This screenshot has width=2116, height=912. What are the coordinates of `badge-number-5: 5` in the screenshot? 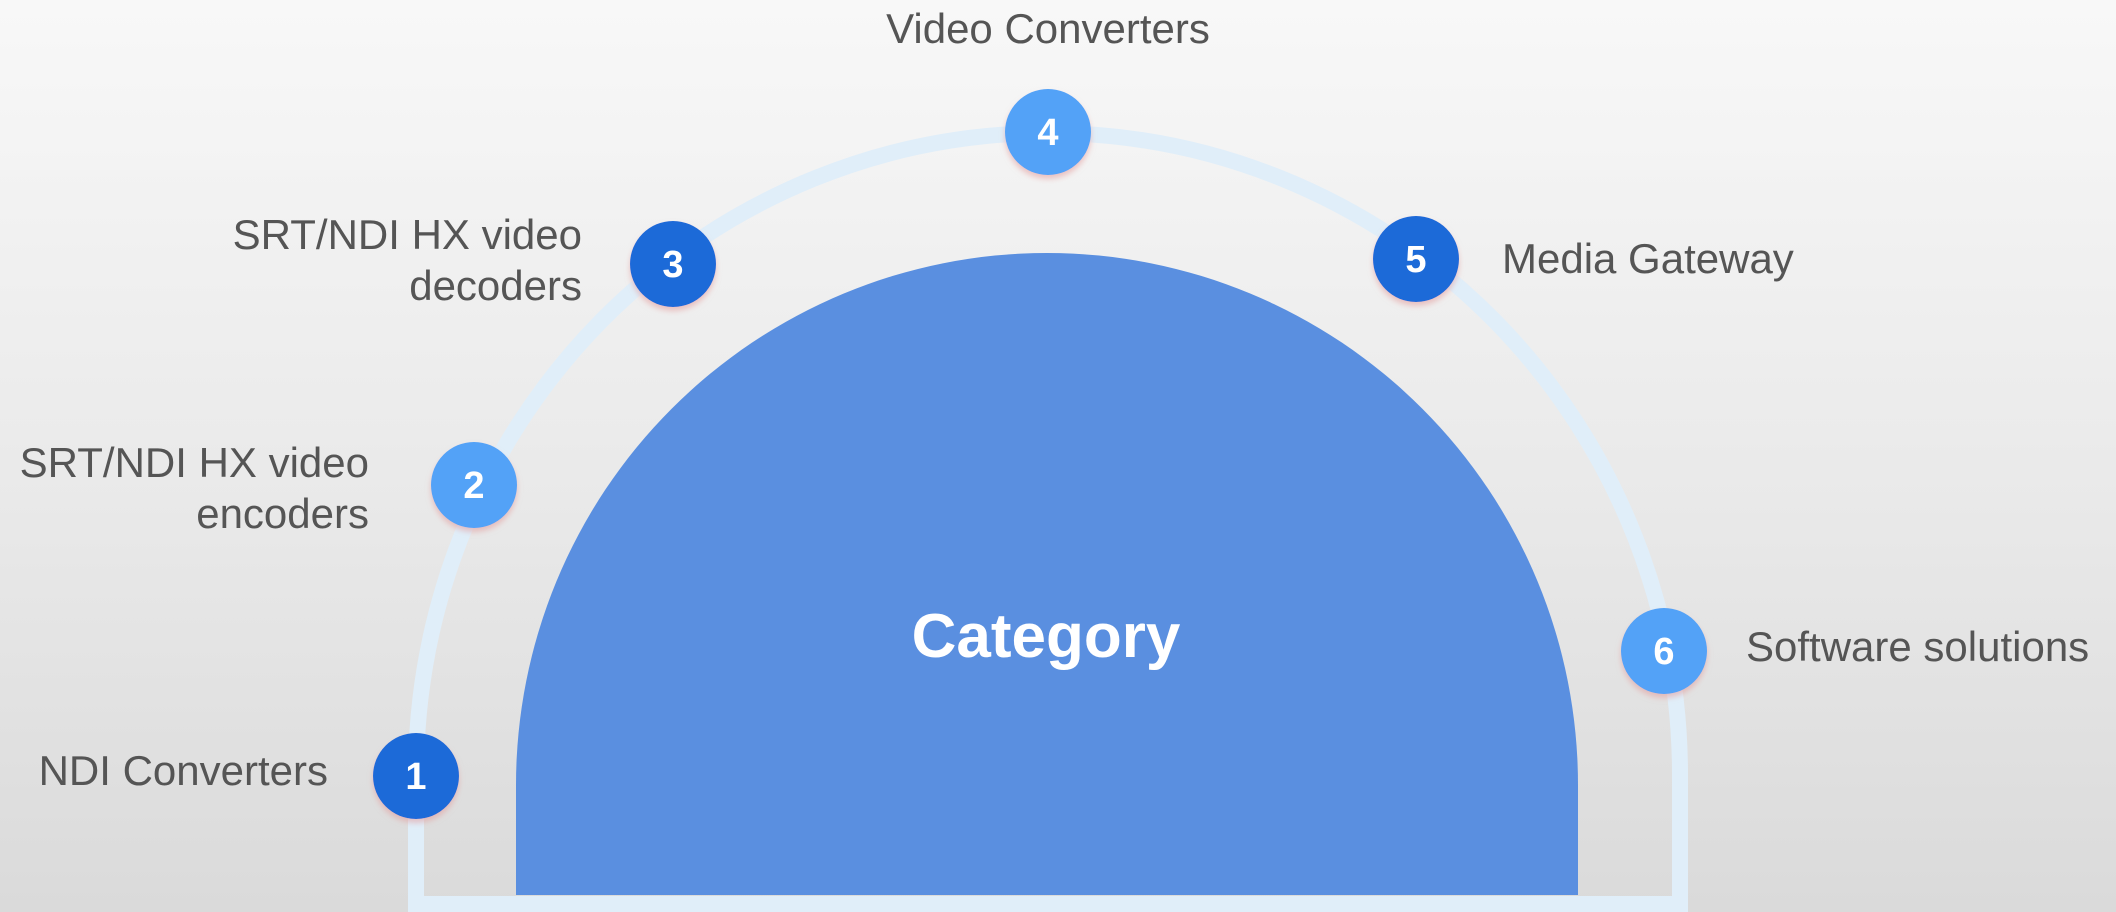 It's located at (1415, 260).